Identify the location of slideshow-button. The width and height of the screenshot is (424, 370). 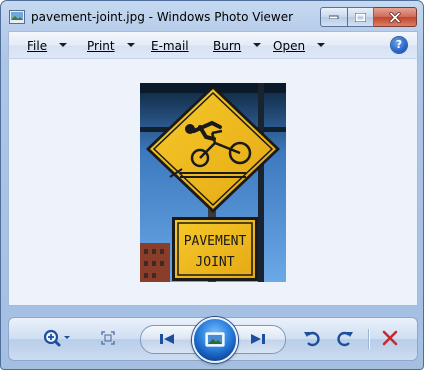
(215, 340).